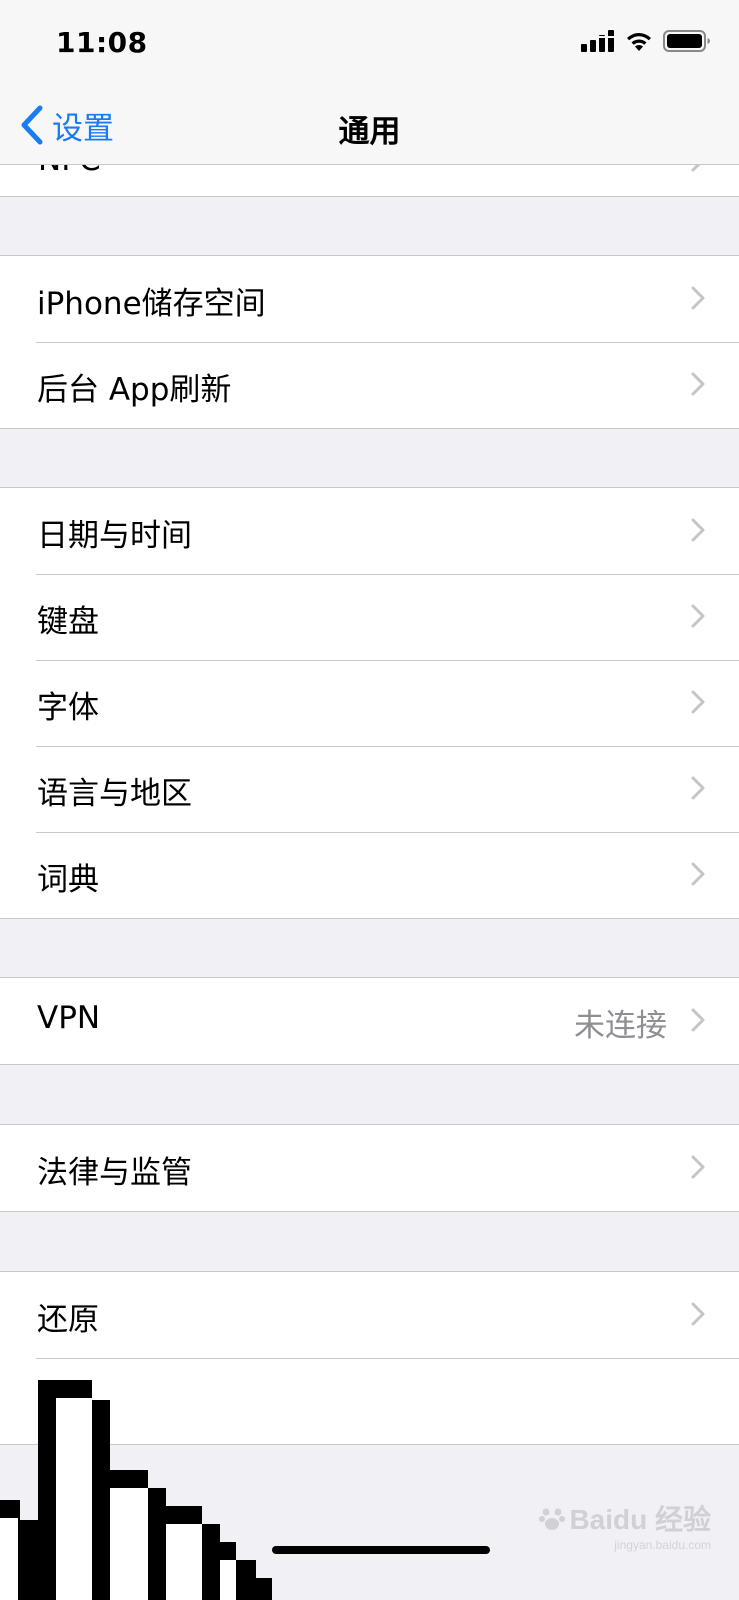 This screenshot has height=1600, width=739. Describe the element at coordinates (369, 1315) in the screenshot. I see `list-item-reset: 还原` at that location.